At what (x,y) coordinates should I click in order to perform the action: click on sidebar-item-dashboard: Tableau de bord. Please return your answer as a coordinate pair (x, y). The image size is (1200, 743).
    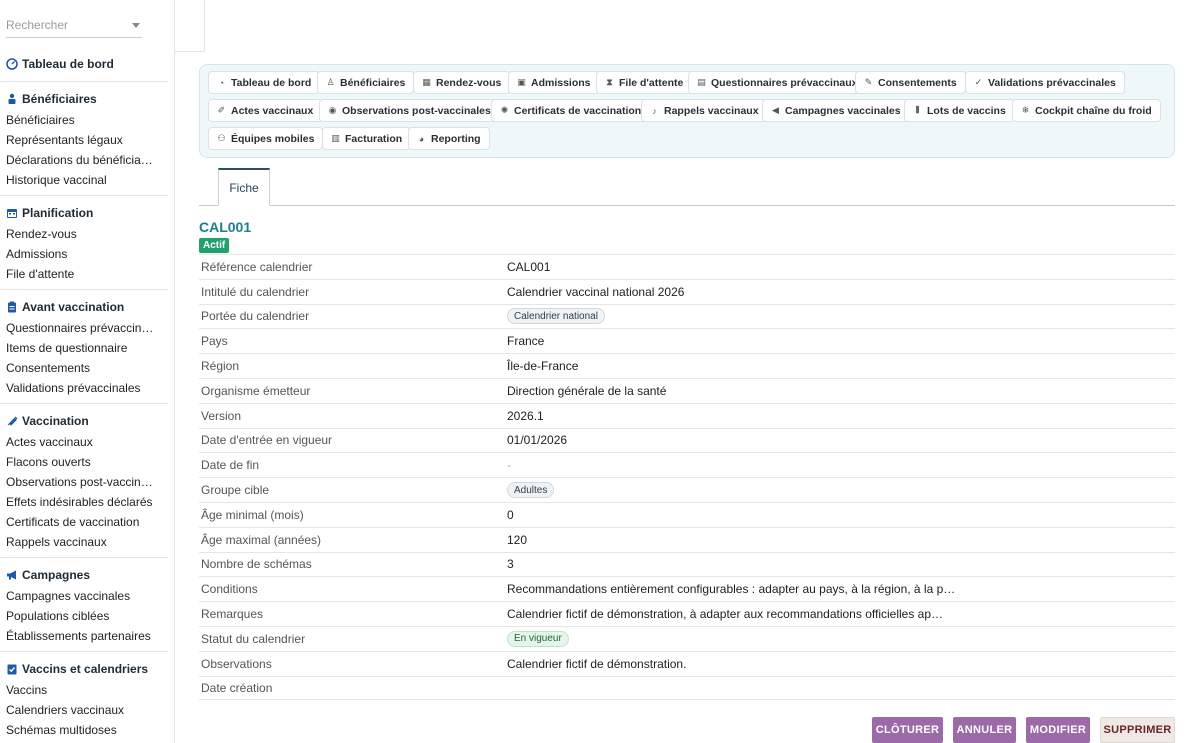
    Looking at the image, I should click on (60, 64).